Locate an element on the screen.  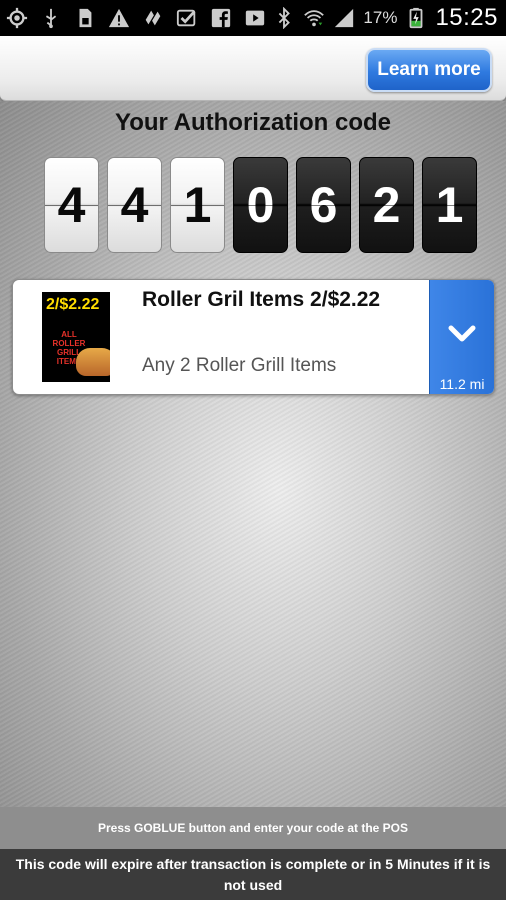
auth-code-digits: 4 4 1 0 6 2 1 is located at coordinates (260, 205).